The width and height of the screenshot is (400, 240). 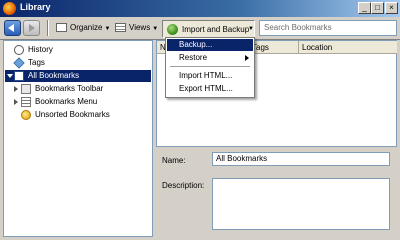 I want to click on tree-item-label: Bookmarks Toolbar, so click(x=69, y=88).